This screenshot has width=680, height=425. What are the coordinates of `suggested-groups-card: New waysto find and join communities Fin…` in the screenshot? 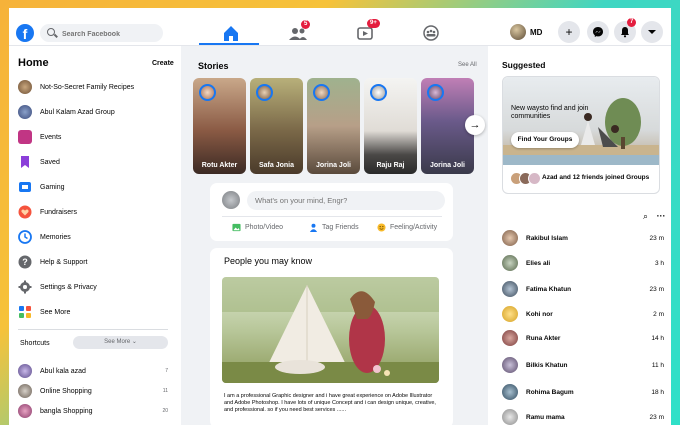 It's located at (581, 135).